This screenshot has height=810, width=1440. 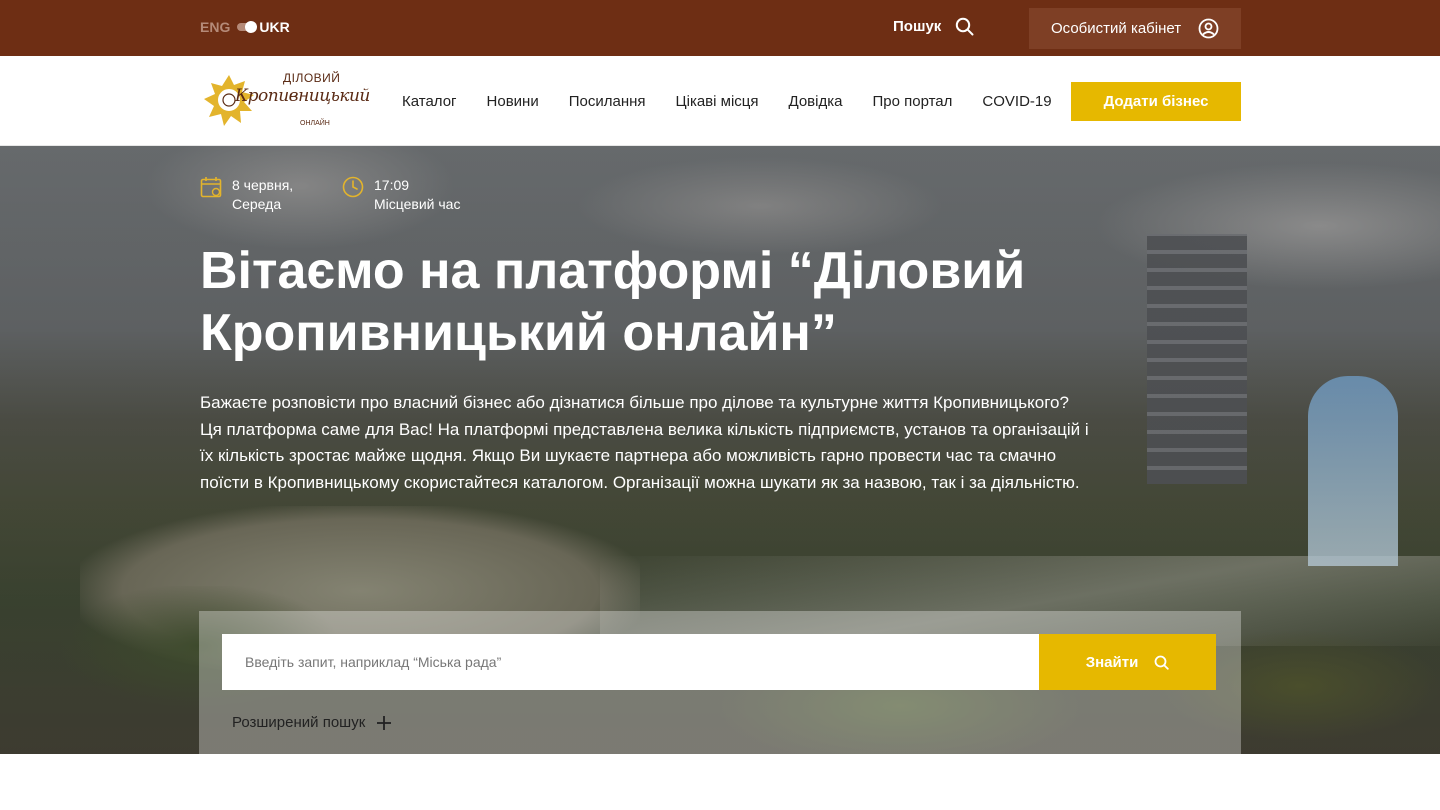 I want to click on search-submit-button: Знайти, so click(x=1127, y=662).